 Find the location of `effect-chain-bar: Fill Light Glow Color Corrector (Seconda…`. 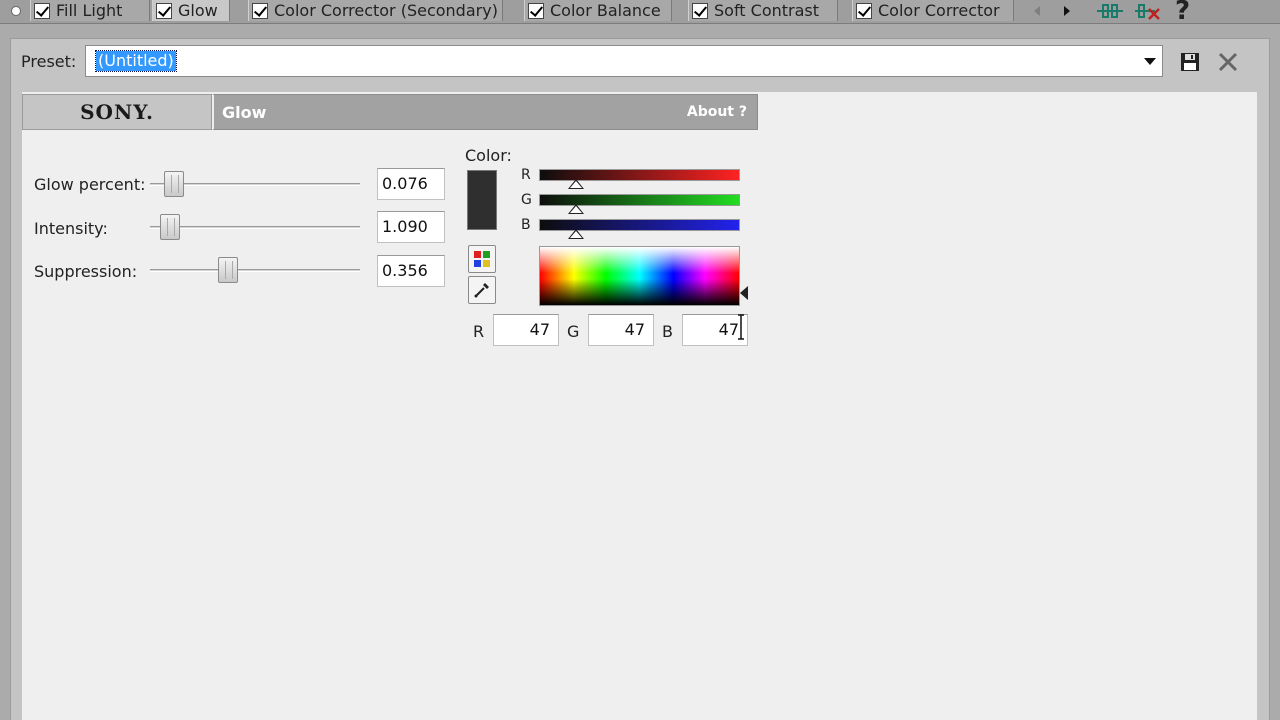

effect-chain-bar: Fill Light Glow Color Corrector (Seconda… is located at coordinates (640, 13).